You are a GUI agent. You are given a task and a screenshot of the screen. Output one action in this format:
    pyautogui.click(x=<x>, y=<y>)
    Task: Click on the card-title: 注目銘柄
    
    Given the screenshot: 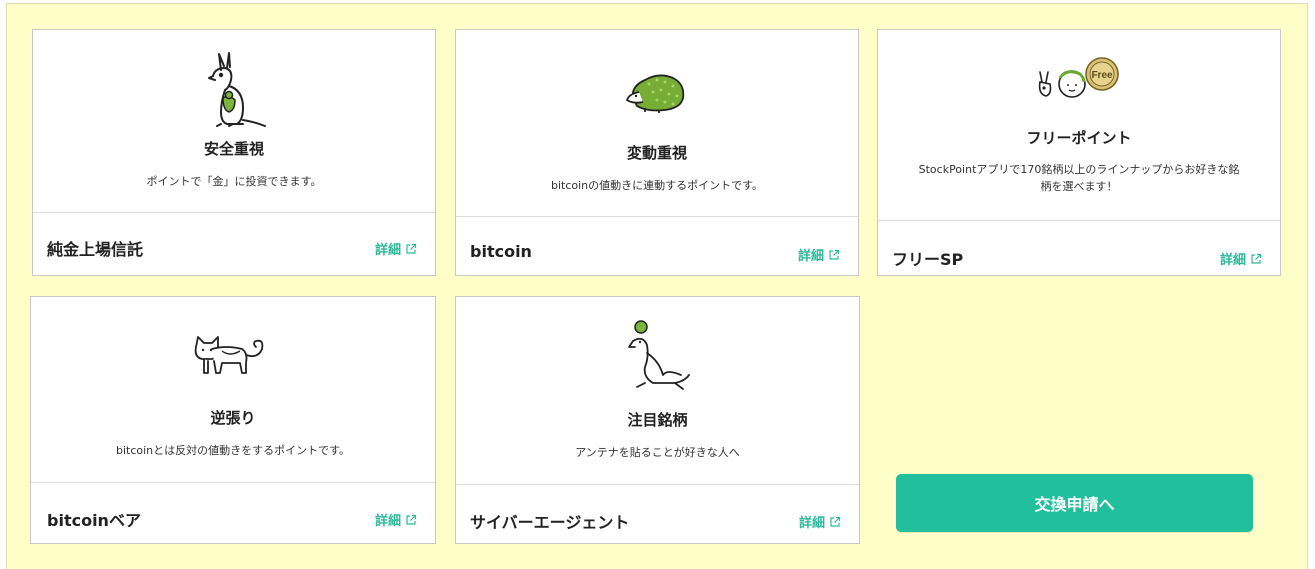 What is the action you would take?
    pyautogui.click(x=657, y=420)
    